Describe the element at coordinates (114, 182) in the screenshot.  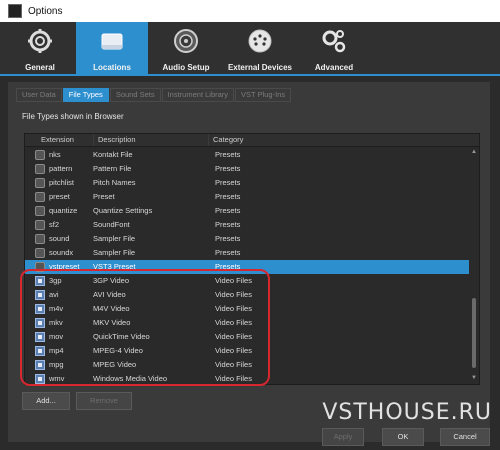
I see `cell-description: Pitch Names` at that location.